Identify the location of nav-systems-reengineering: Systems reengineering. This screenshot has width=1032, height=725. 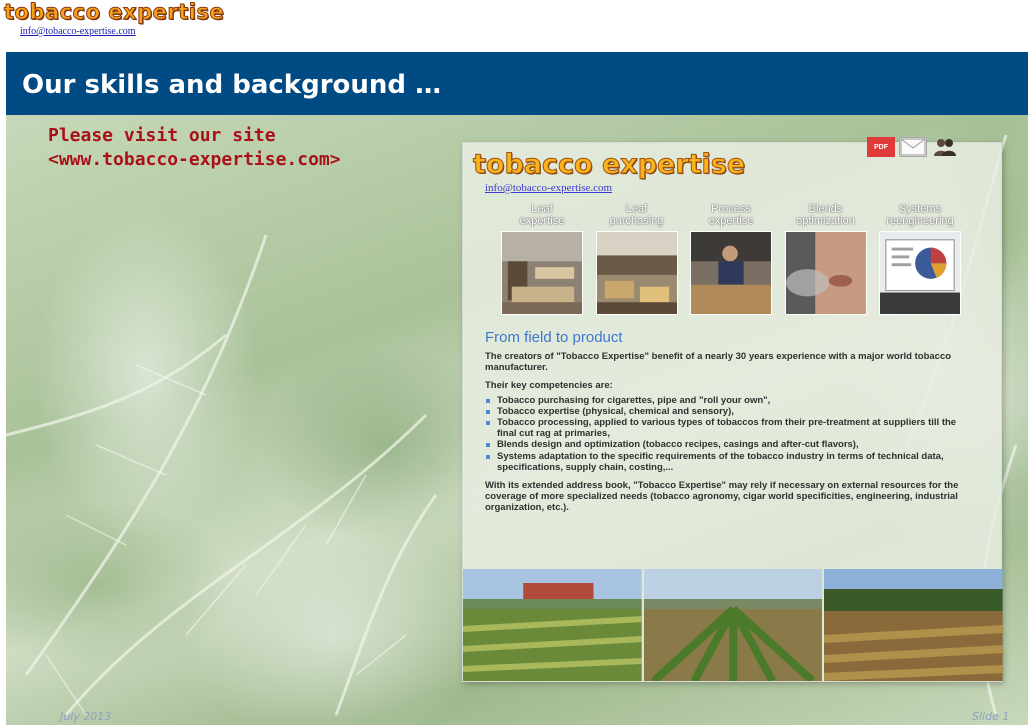
(920, 259).